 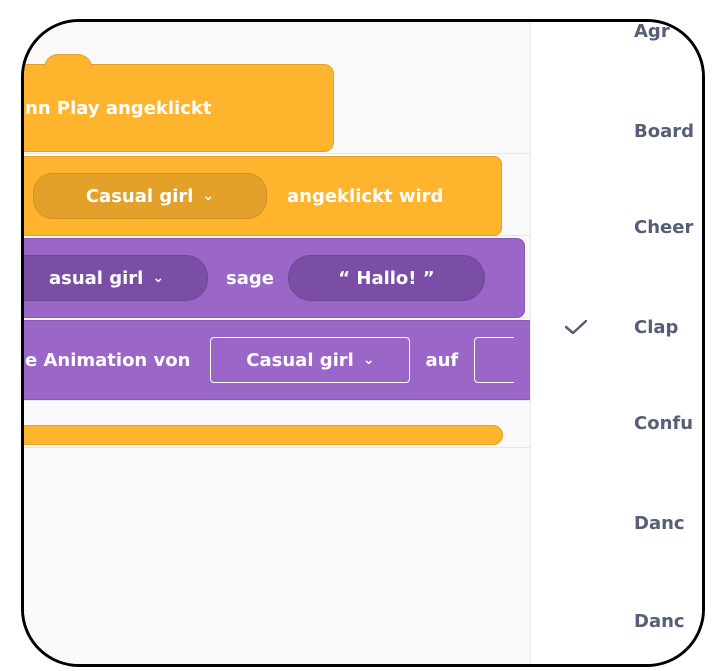 What do you see at coordinates (365, 196) in the screenshot?
I see `block-text: angeklickt wird` at bounding box center [365, 196].